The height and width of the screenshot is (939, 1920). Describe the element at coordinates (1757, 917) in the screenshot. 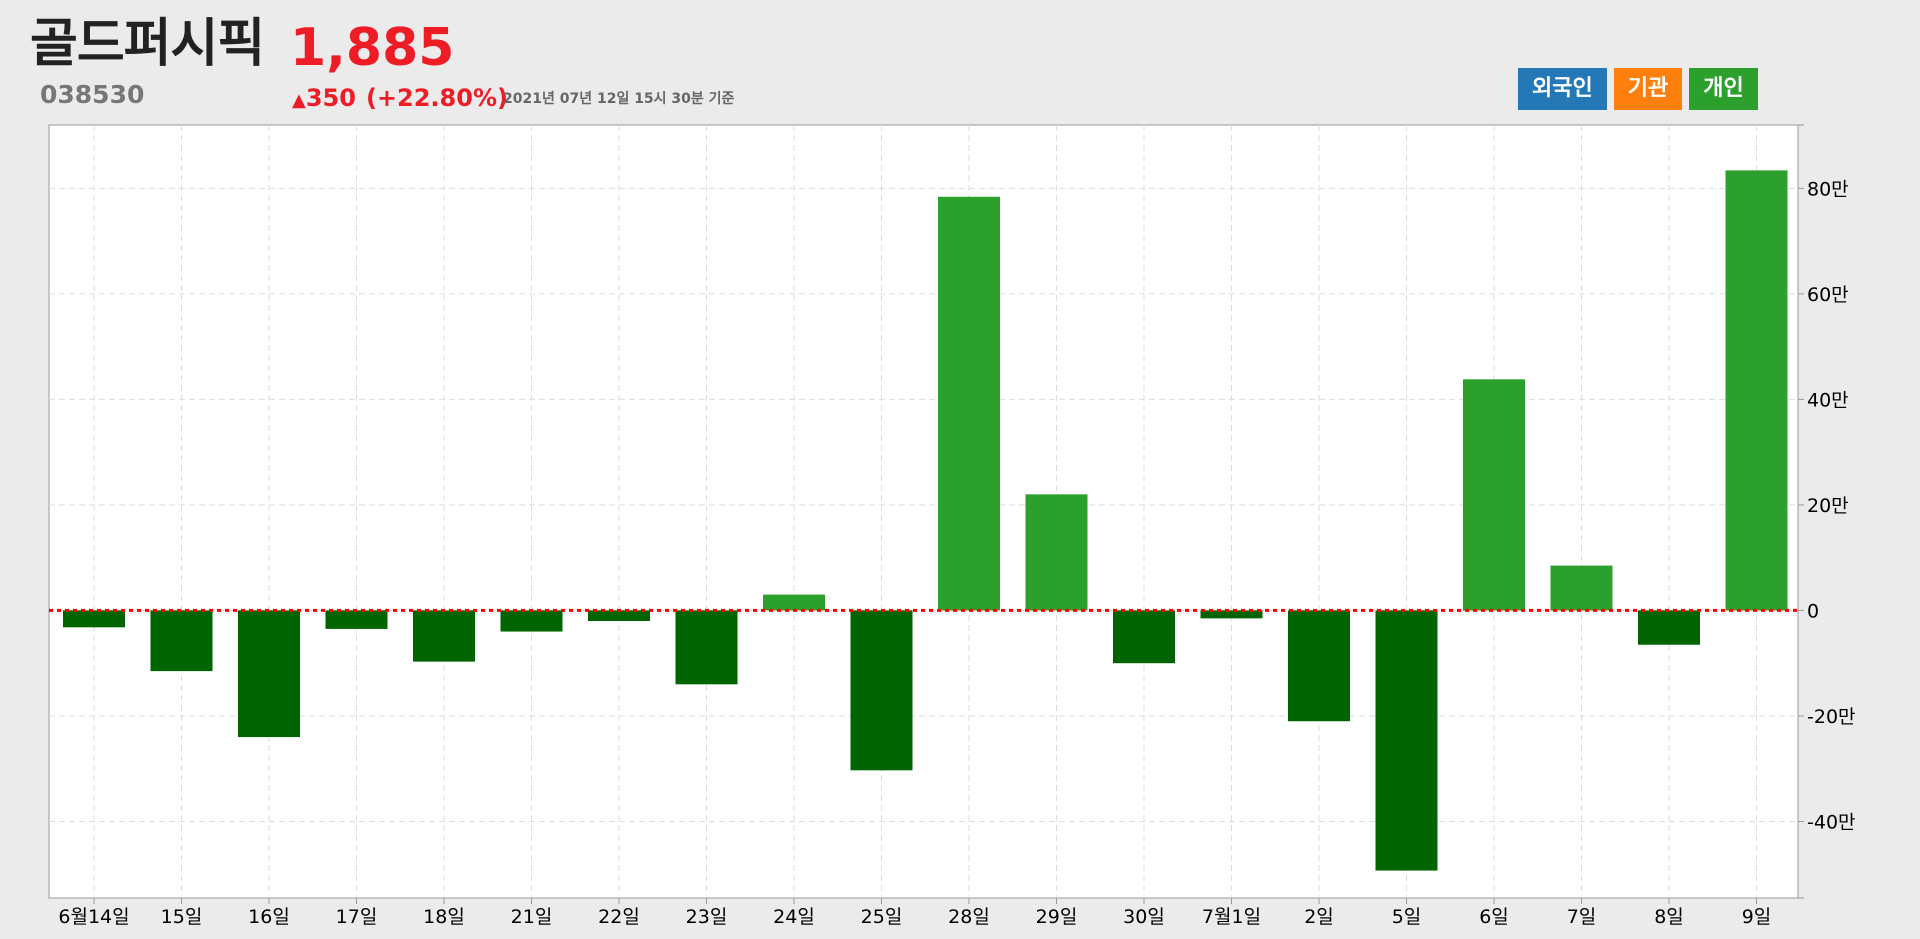

I see `x-tick-label: 9일` at that location.